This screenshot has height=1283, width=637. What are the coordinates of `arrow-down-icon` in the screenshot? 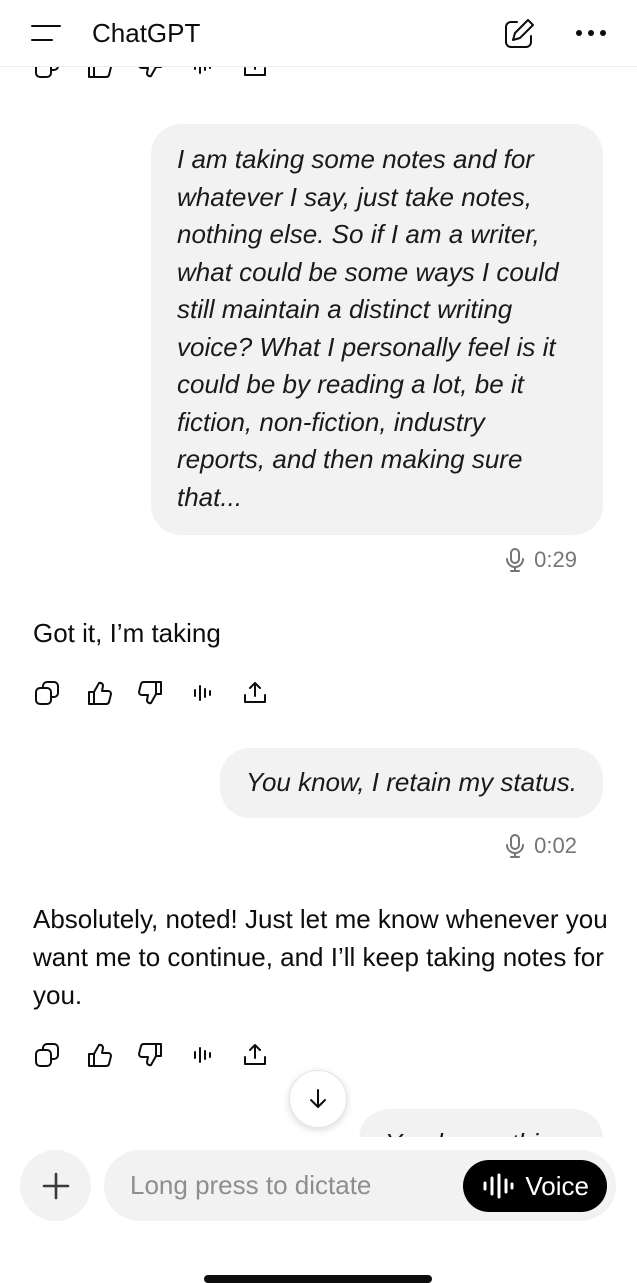 It's located at (318, 1098).